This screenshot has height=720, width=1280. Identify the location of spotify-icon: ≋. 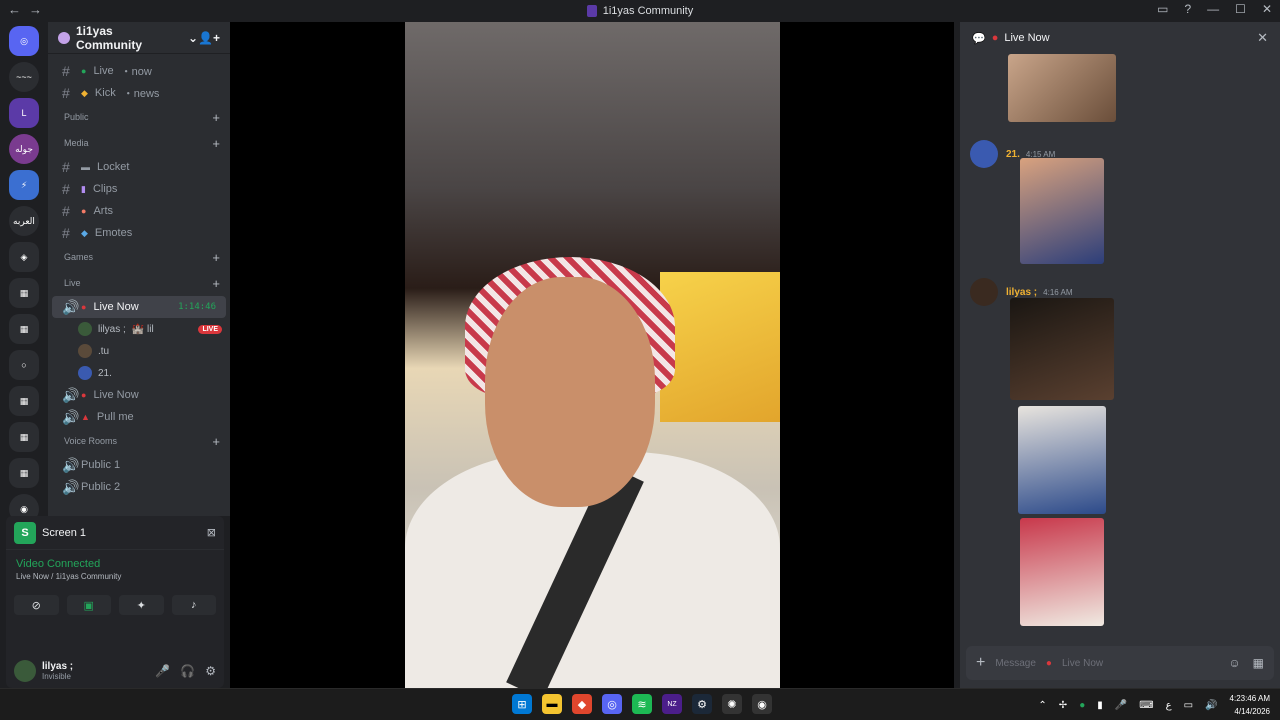
(642, 704).